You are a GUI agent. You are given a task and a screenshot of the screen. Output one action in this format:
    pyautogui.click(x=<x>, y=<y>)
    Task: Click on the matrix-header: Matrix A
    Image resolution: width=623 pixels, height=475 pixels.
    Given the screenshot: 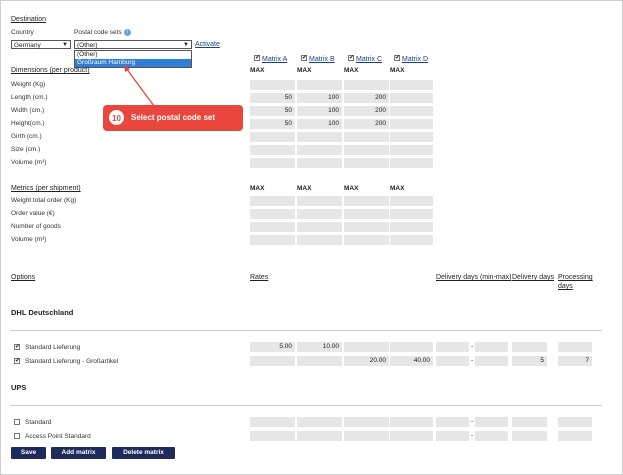 What is the action you would take?
    pyautogui.click(x=274, y=59)
    